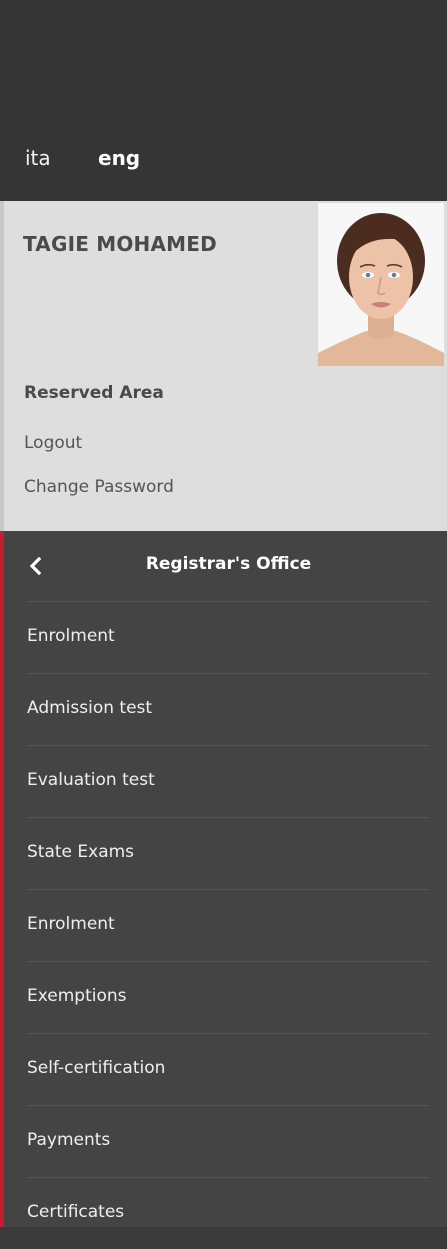  Describe the element at coordinates (91, 780) in the screenshot. I see `nav-item-label: Evaluation test` at that location.